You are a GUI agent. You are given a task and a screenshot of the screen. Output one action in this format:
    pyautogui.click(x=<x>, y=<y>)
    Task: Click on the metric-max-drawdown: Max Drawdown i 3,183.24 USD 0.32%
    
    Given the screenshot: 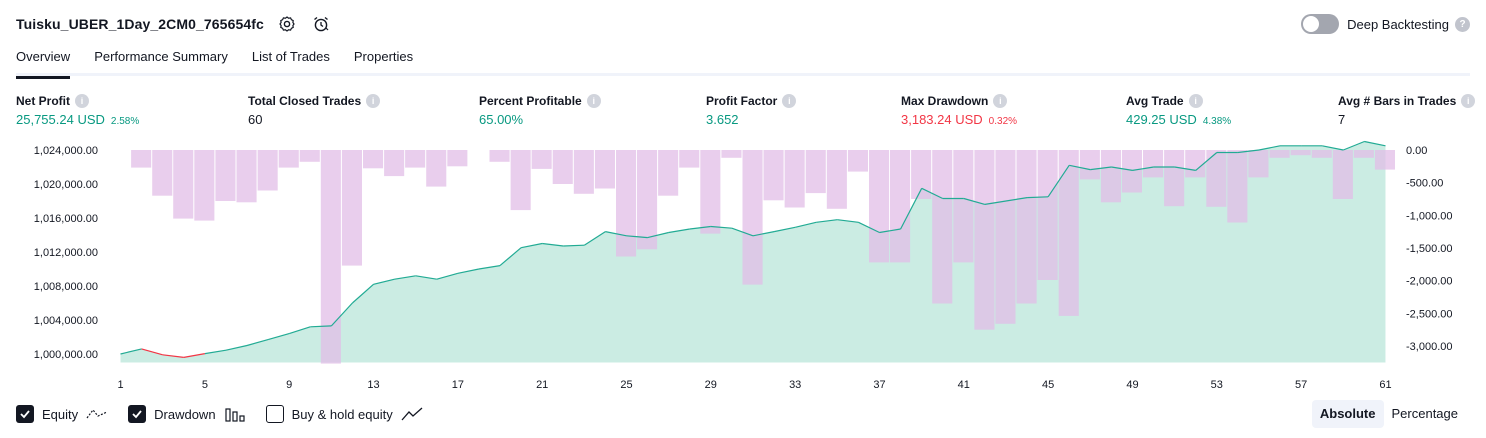 What is the action you would take?
    pyautogui.click(x=959, y=109)
    